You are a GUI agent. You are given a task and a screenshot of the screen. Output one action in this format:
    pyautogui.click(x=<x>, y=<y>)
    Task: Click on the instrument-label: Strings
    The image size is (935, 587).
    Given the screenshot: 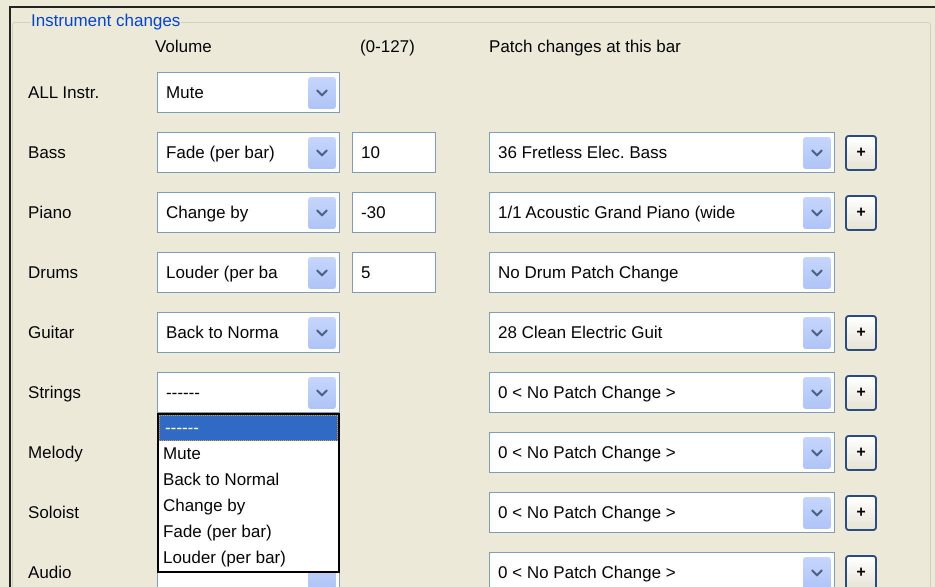 What is the action you would take?
    pyautogui.click(x=54, y=393)
    